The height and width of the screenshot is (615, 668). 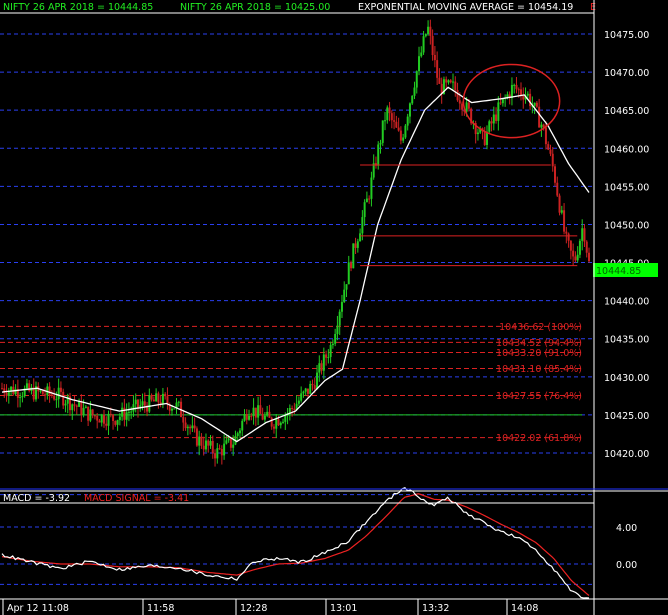 What do you see at coordinates (626, 565) in the screenshot?
I see `macd-y-tick-label: 0.00` at bounding box center [626, 565].